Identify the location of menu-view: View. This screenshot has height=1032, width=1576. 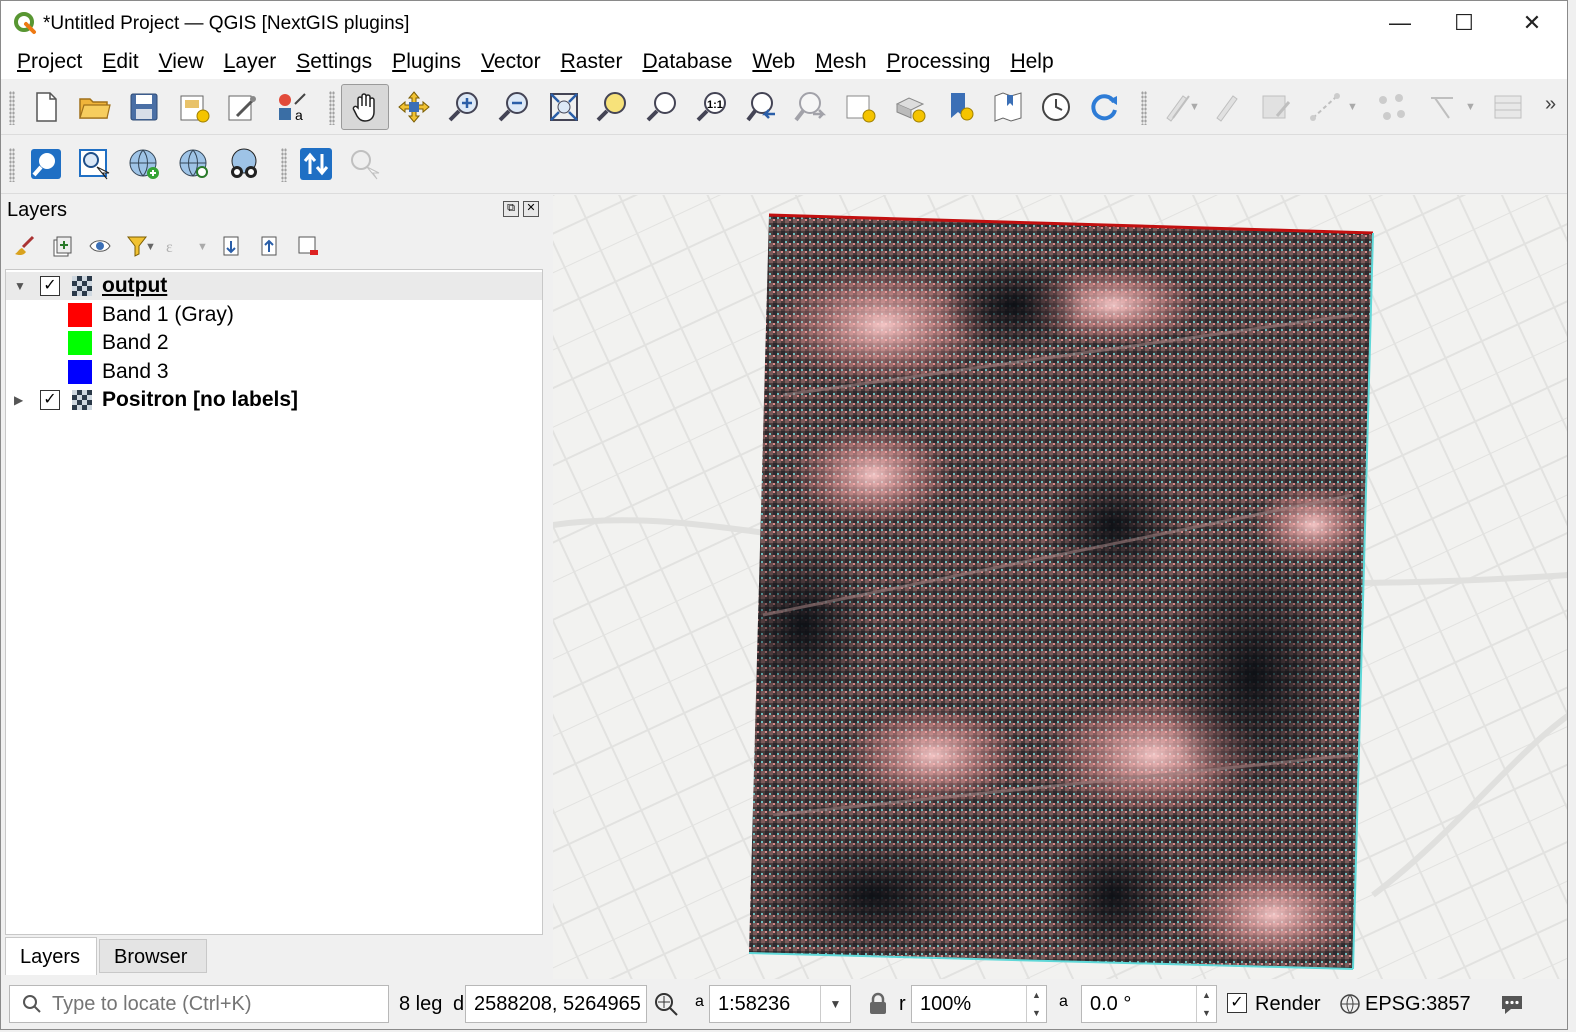
(181, 62).